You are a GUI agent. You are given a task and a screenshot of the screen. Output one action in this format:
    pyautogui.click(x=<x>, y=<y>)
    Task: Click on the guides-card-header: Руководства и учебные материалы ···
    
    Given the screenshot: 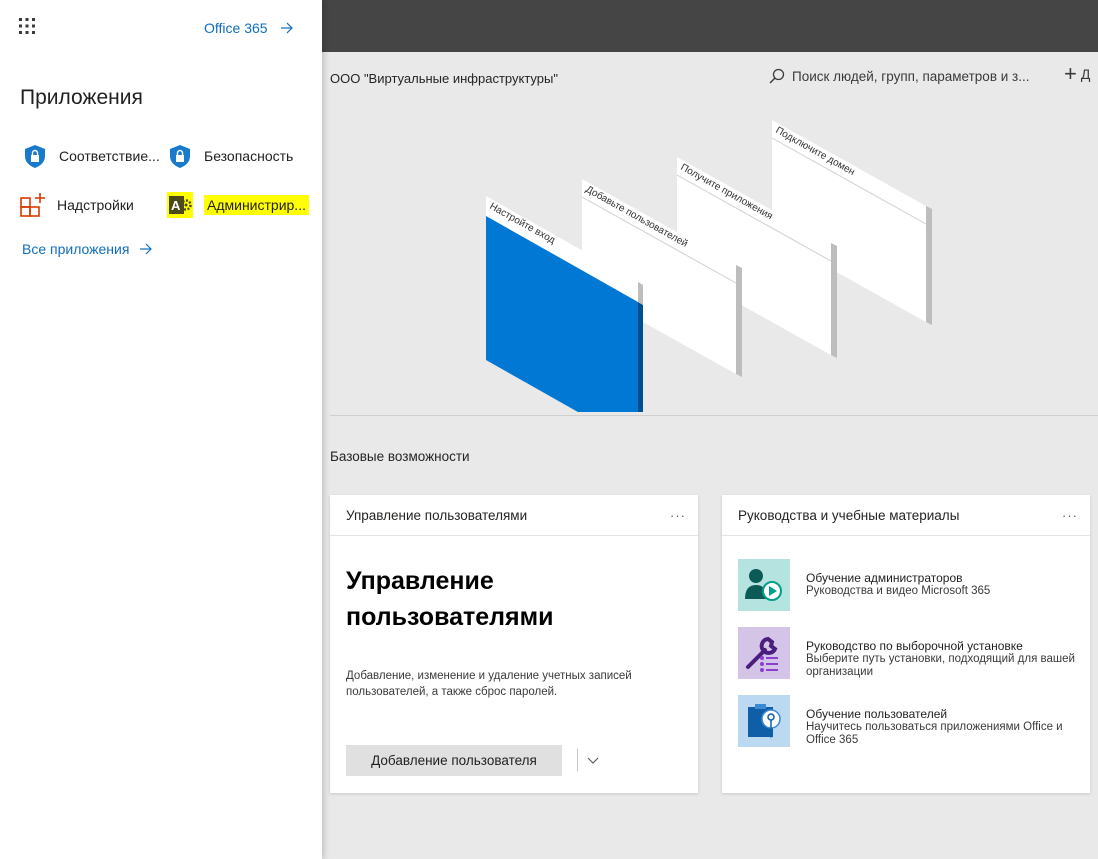 What is the action you would take?
    pyautogui.click(x=906, y=515)
    